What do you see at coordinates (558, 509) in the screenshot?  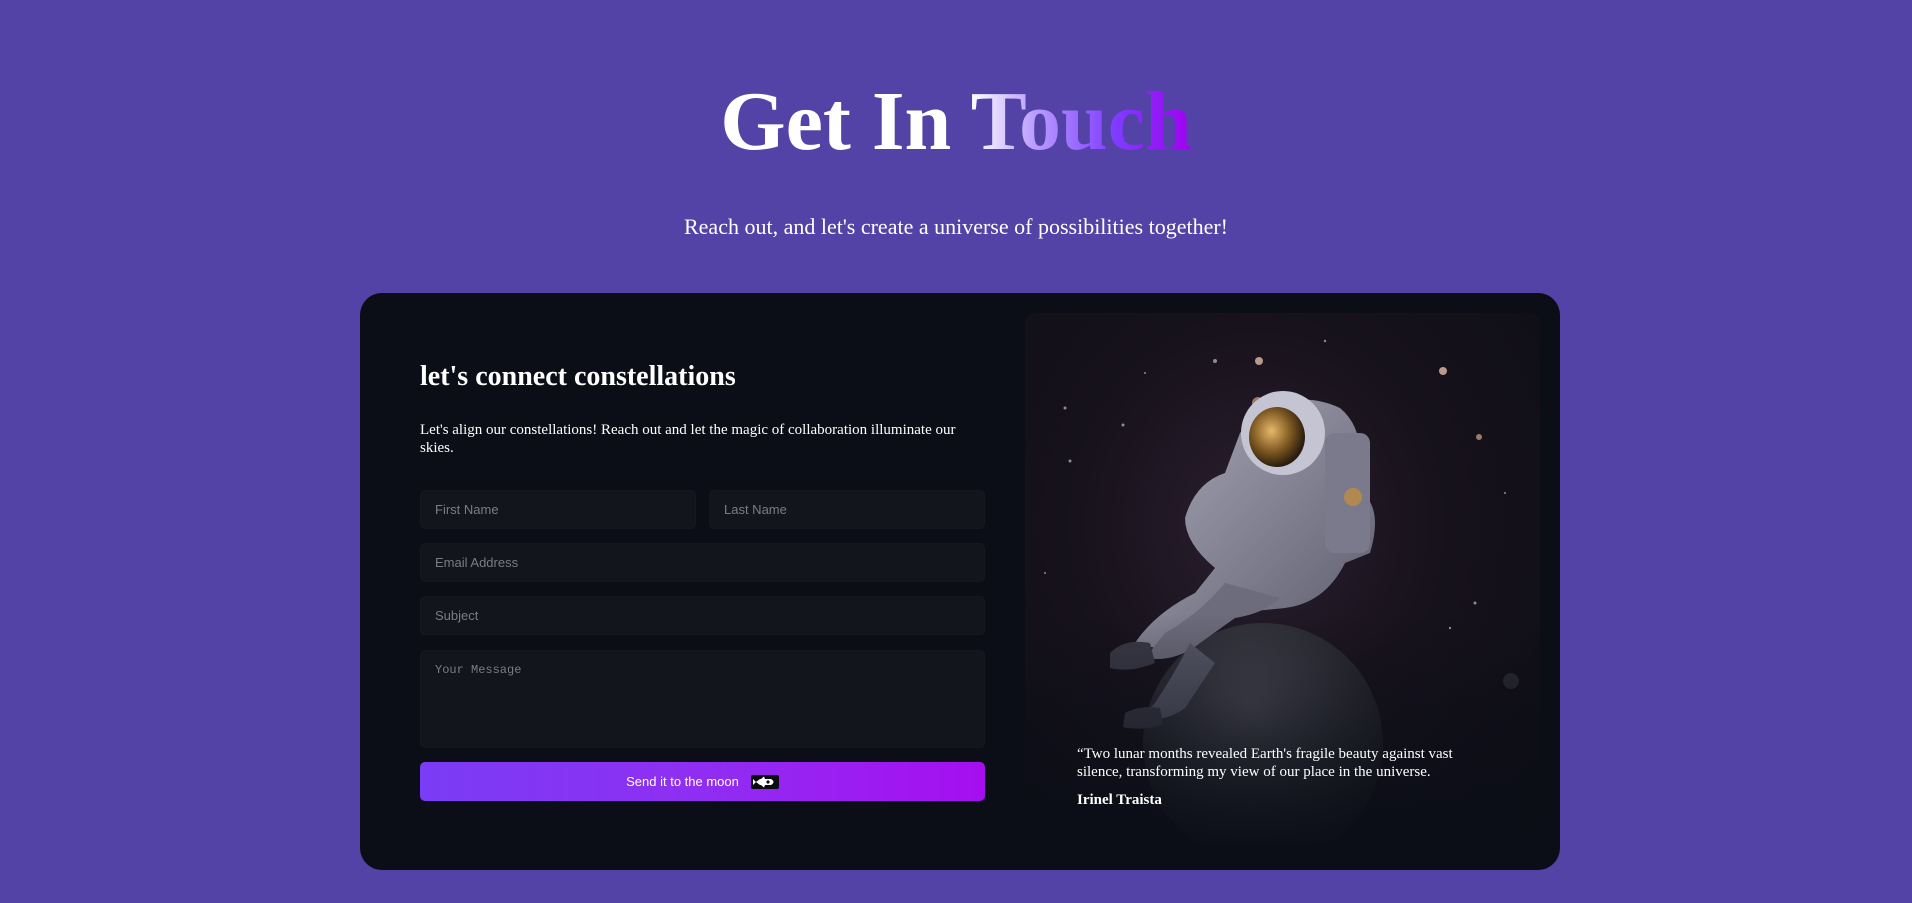 I see `first-name-input` at bounding box center [558, 509].